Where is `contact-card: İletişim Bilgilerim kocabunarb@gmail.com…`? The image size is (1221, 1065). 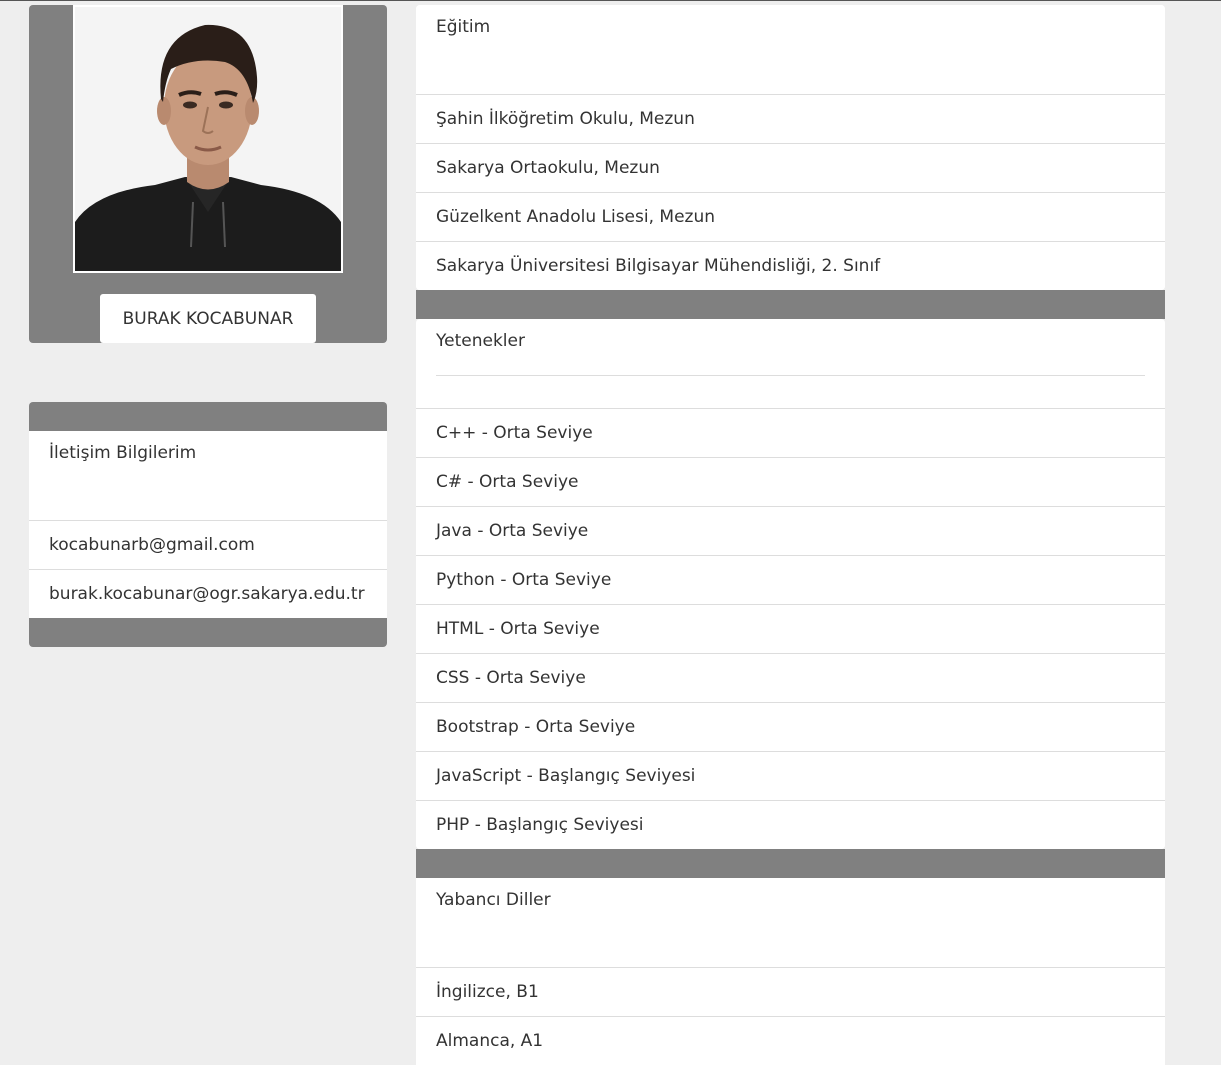
contact-card: İletişim Bilgilerim kocabunarb@gmail.com… is located at coordinates (208, 524).